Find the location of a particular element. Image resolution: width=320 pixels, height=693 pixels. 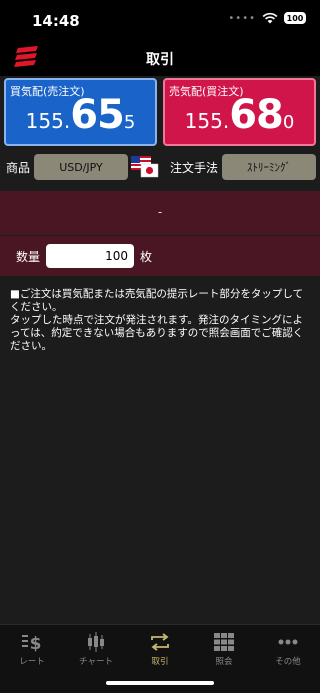

buy-price-main: 65 is located at coordinates (97, 115).